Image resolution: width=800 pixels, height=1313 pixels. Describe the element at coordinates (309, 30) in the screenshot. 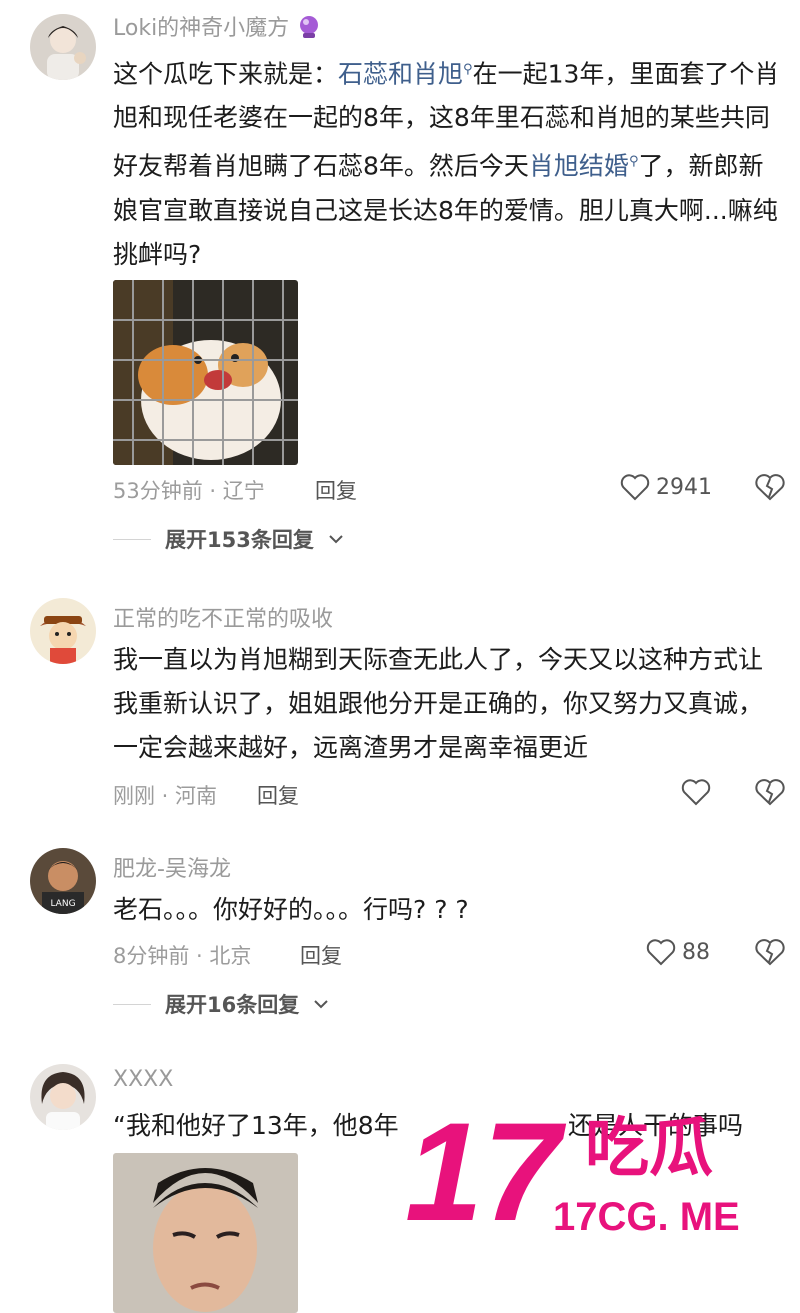

I see `crystal-ball-icon` at that location.